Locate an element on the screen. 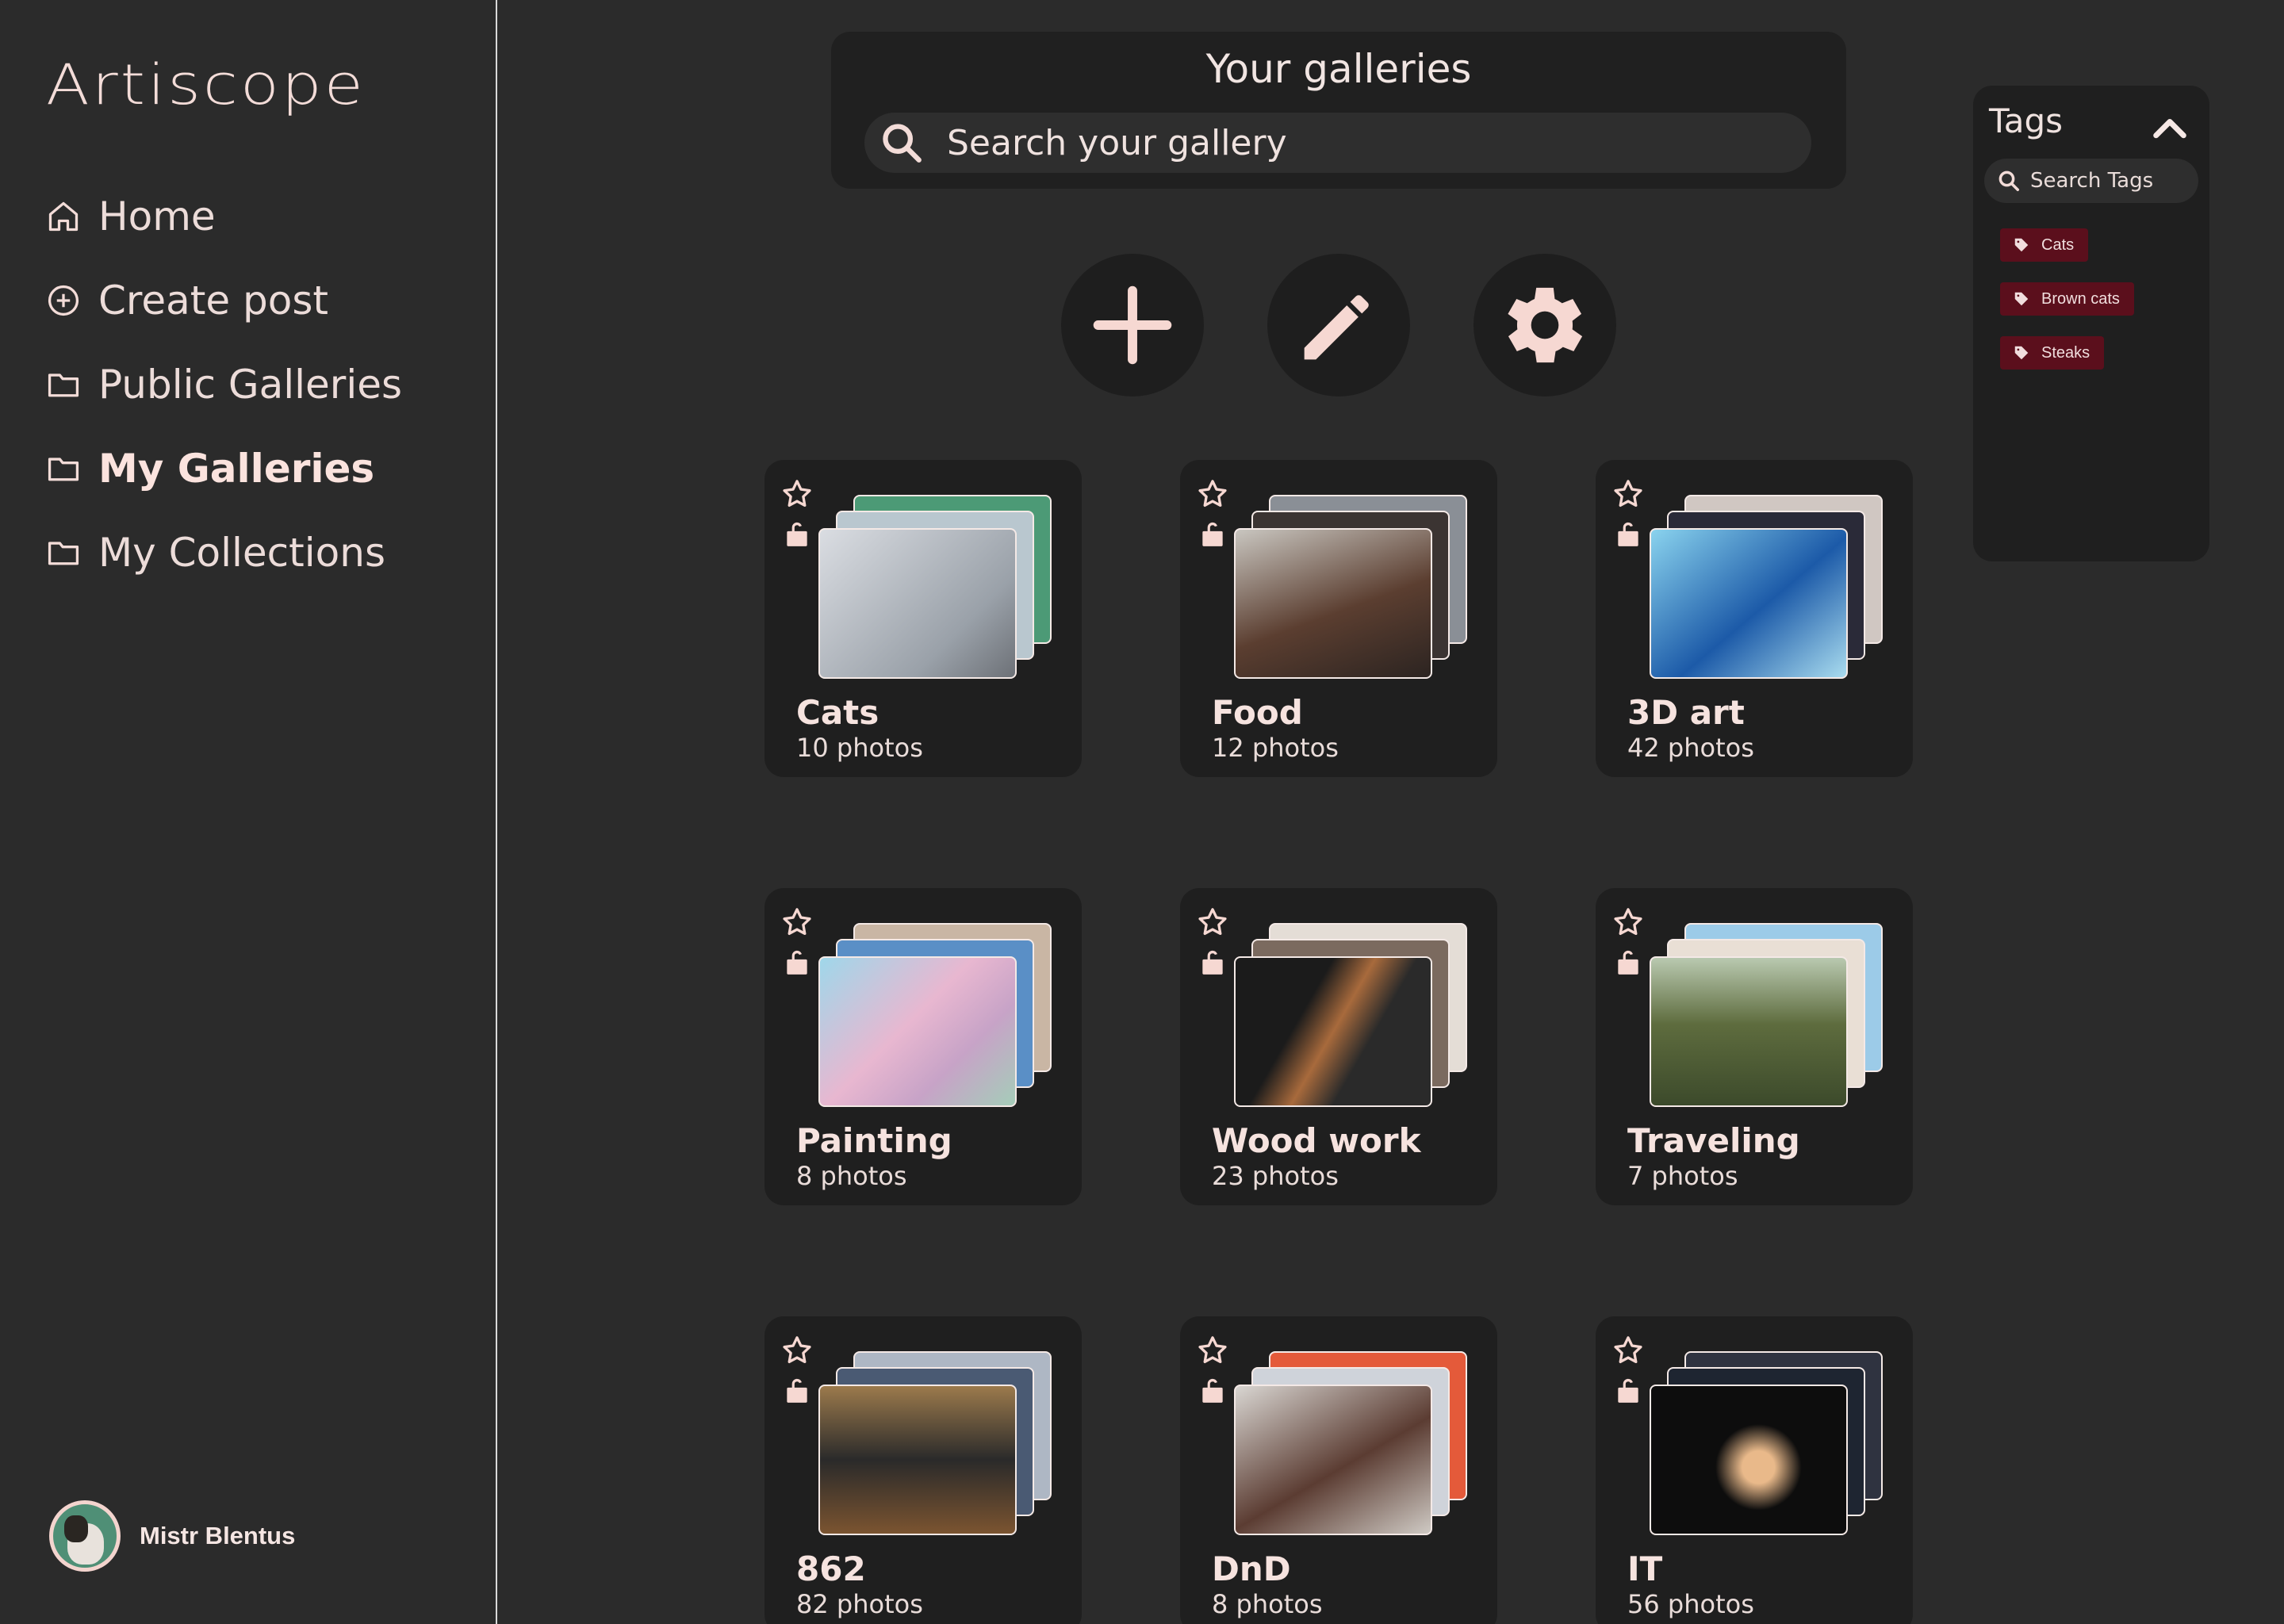 The image size is (2284, 1624). tag-label: Cats is located at coordinates (2058, 245).